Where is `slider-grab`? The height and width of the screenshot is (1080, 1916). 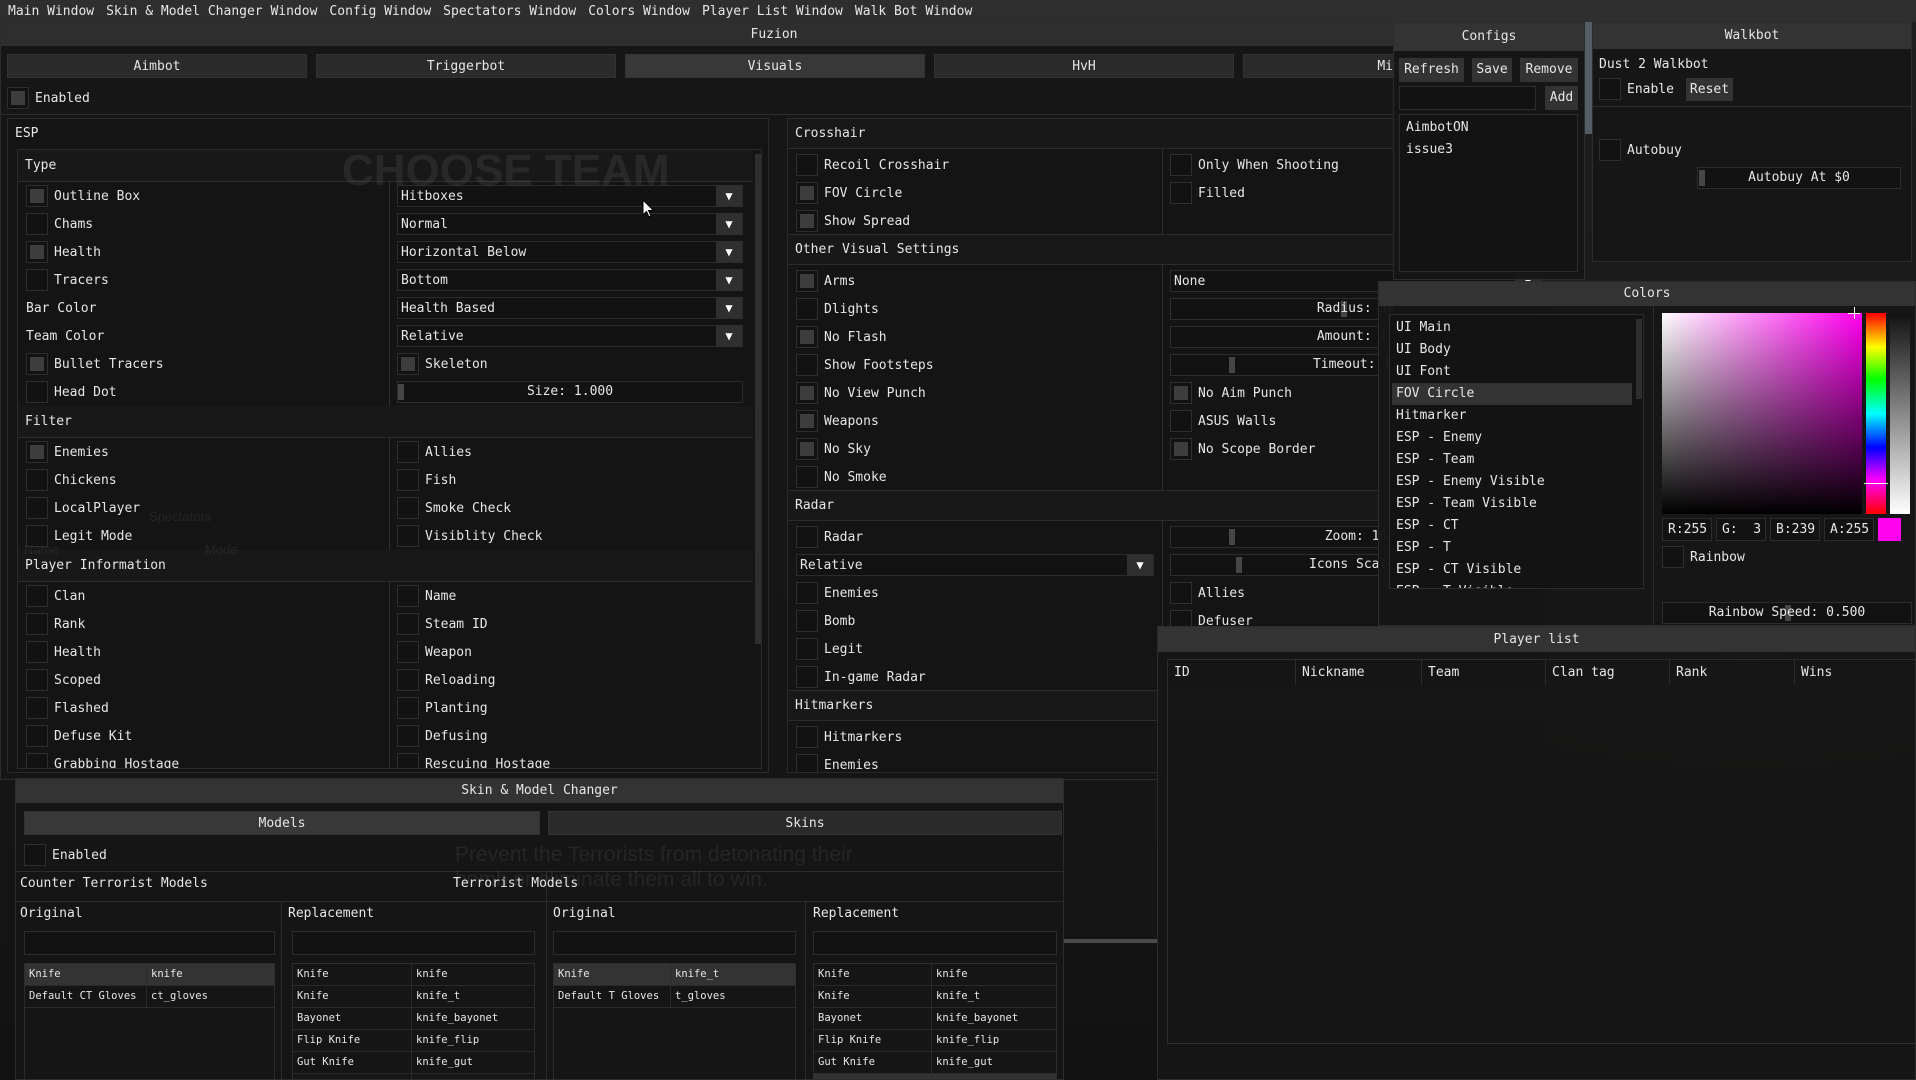 slider-grab is located at coordinates (1239, 565).